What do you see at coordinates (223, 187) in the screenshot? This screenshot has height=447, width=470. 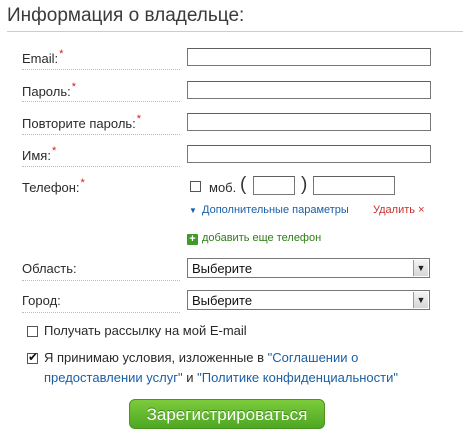 I see `mobile-label: моб.` at bounding box center [223, 187].